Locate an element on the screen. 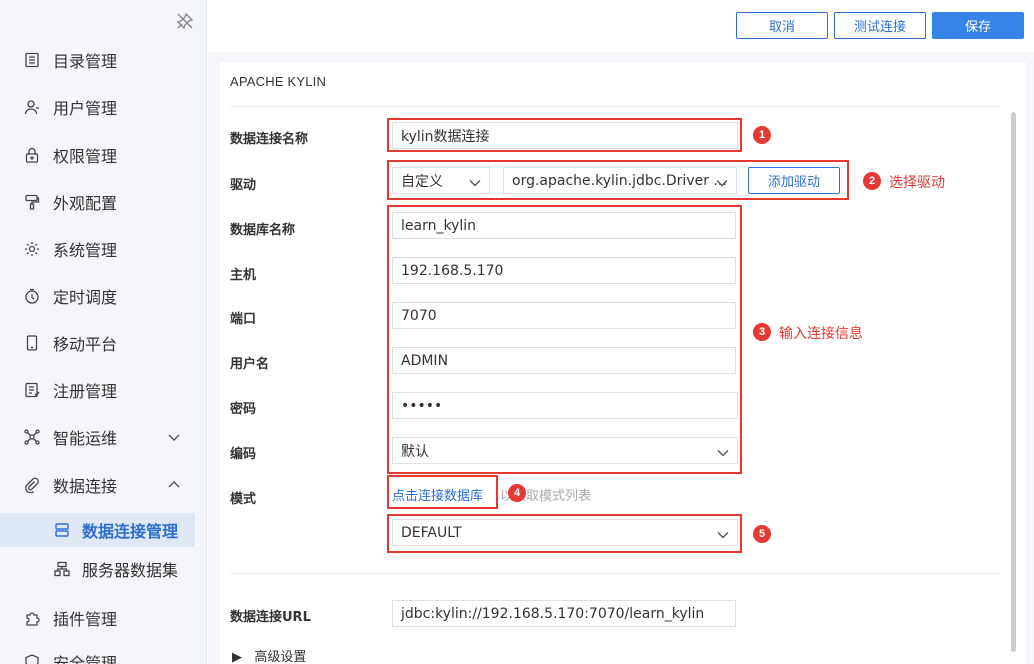  database-name-label: 数据库名称 is located at coordinates (263, 230).